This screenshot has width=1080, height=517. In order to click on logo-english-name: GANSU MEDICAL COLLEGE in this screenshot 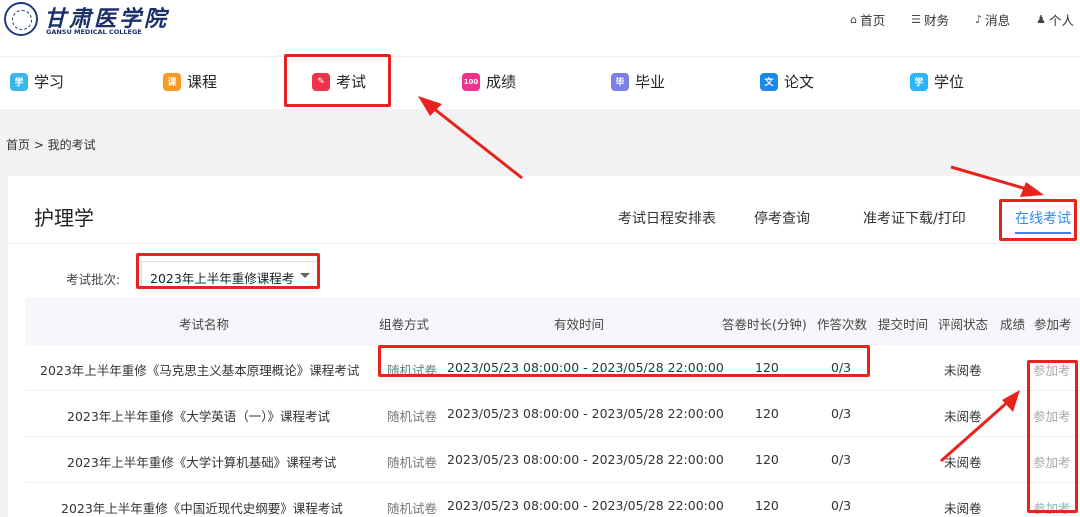, I will do `click(94, 32)`.